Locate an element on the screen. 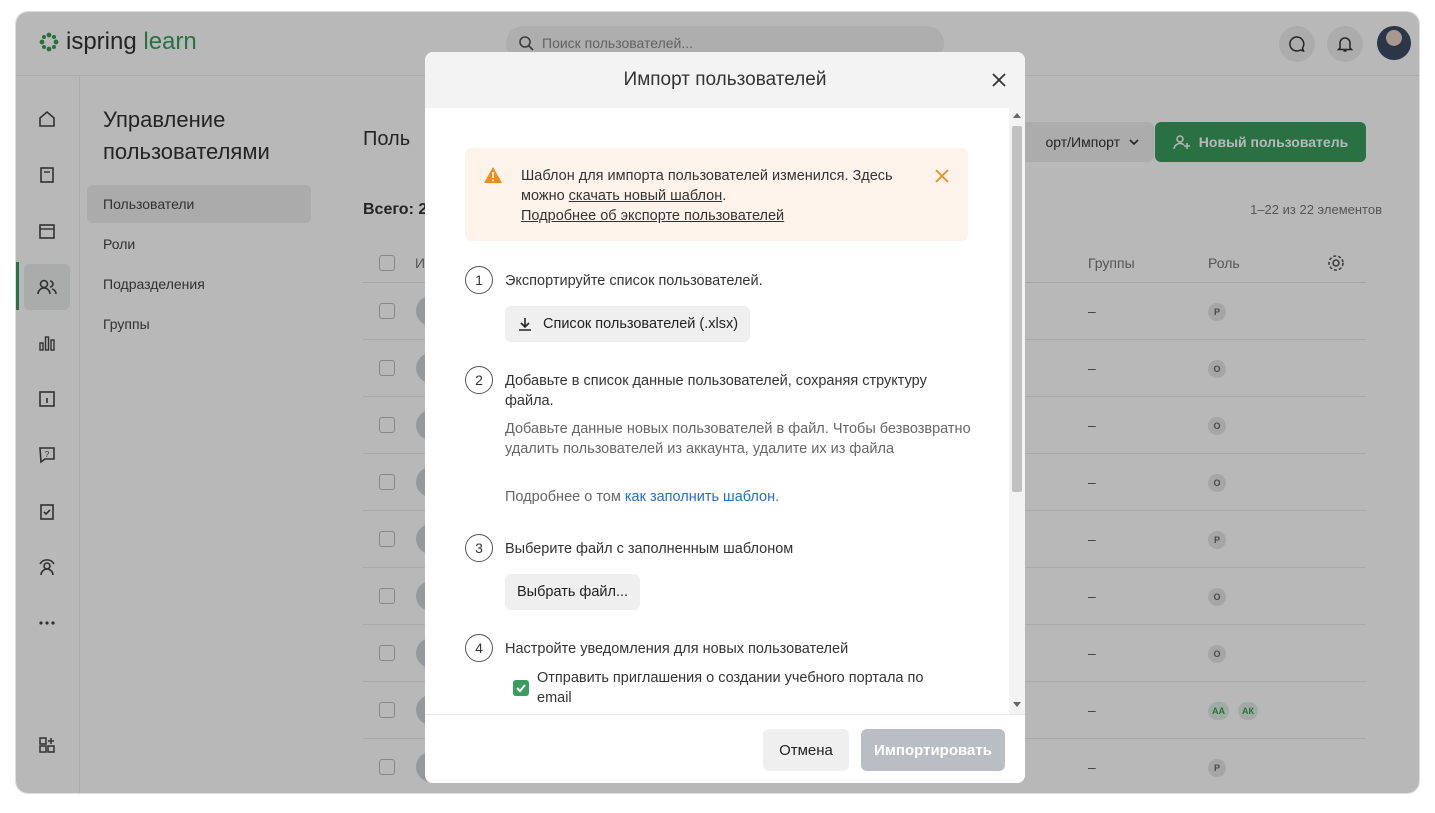  step-number: 4 is located at coordinates (479, 648).